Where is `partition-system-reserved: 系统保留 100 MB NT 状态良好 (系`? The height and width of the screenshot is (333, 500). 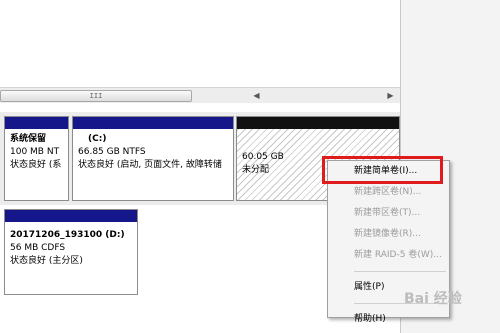
partition-system-reserved: 系统保留 100 MB NT 状态良好 (系 is located at coordinates (36, 158).